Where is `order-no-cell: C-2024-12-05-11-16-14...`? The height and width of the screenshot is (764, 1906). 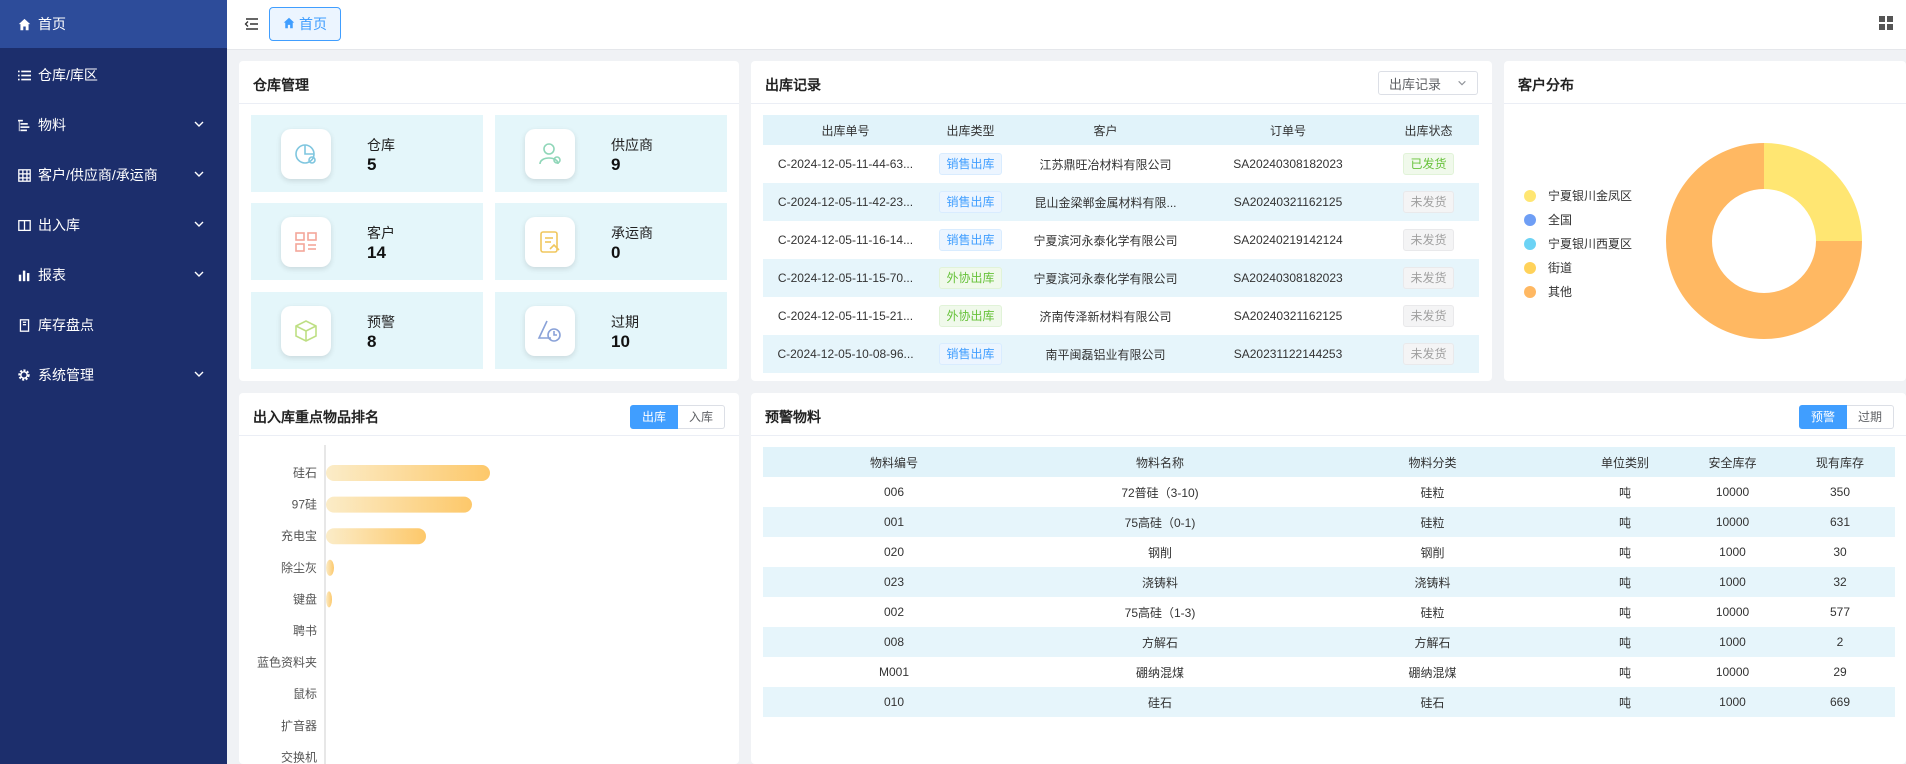
order-no-cell: C-2024-12-05-11-16-14... is located at coordinates (845, 240).